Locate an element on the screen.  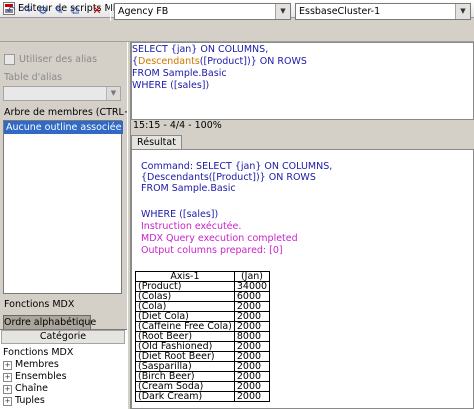
info-line: MDX Query execution completed is located at coordinates (219, 238).